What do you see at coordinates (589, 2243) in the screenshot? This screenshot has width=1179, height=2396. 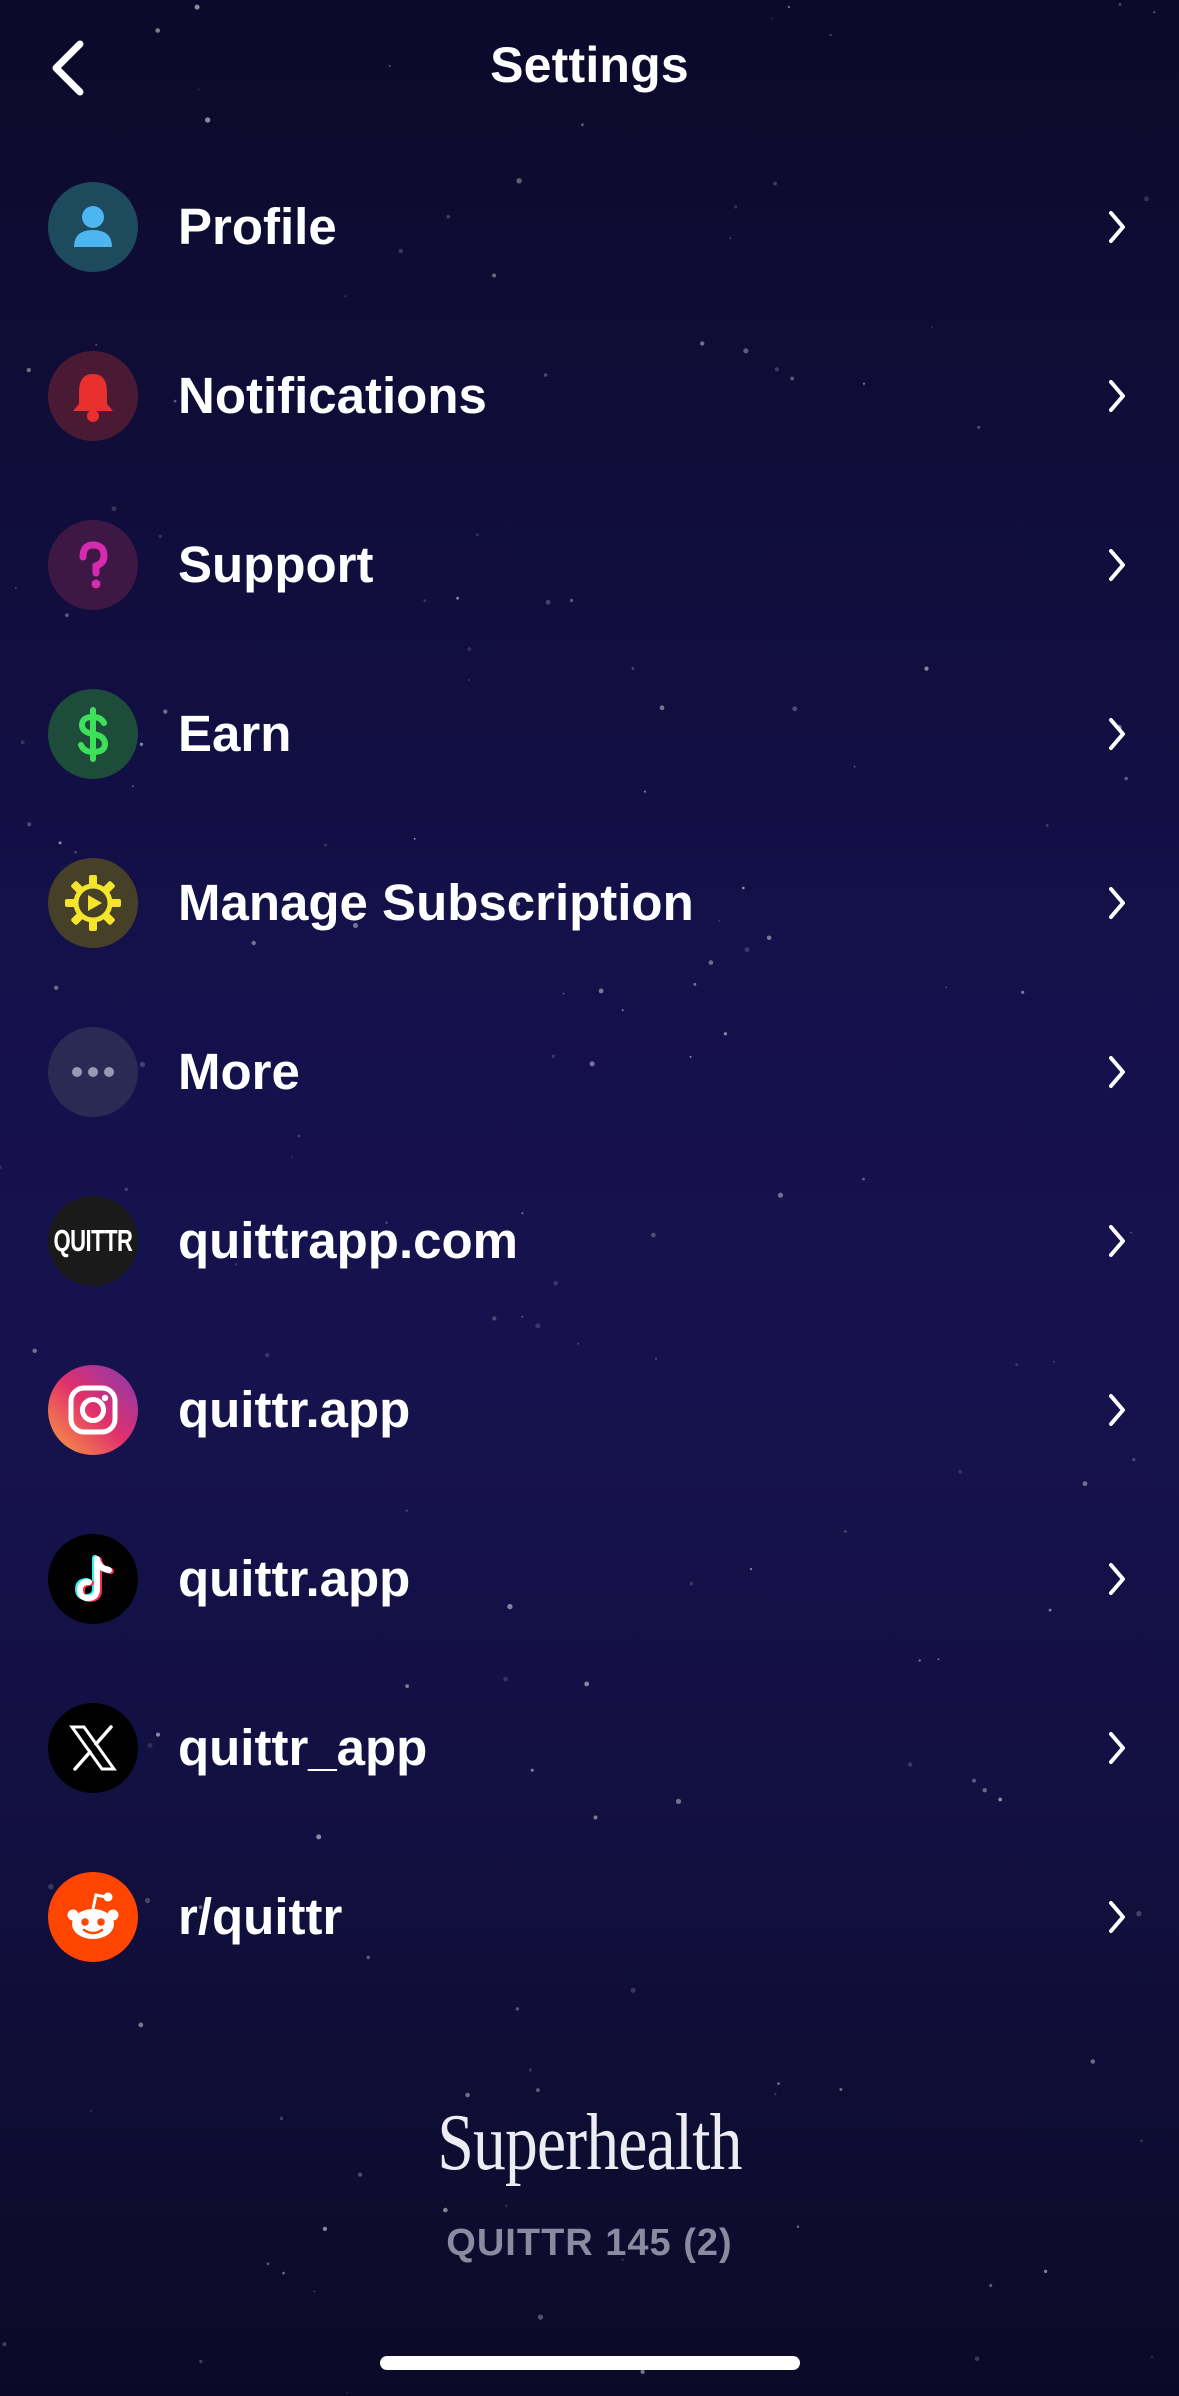 I see `app-version: QUITTR 145 (2)` at bounding box center [589, 2243].